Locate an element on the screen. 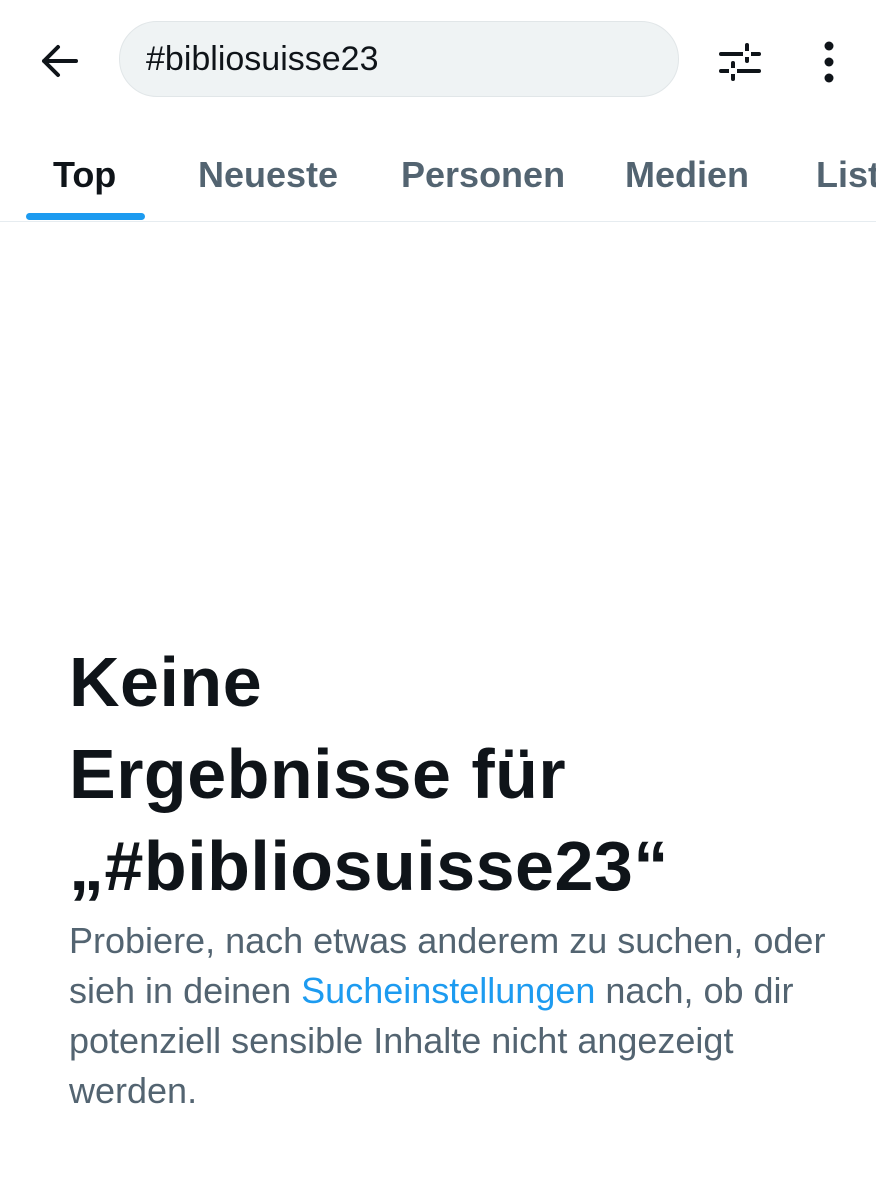  empty-state-title-line2: Ergebnisse für is located at coordinates (318, 774).